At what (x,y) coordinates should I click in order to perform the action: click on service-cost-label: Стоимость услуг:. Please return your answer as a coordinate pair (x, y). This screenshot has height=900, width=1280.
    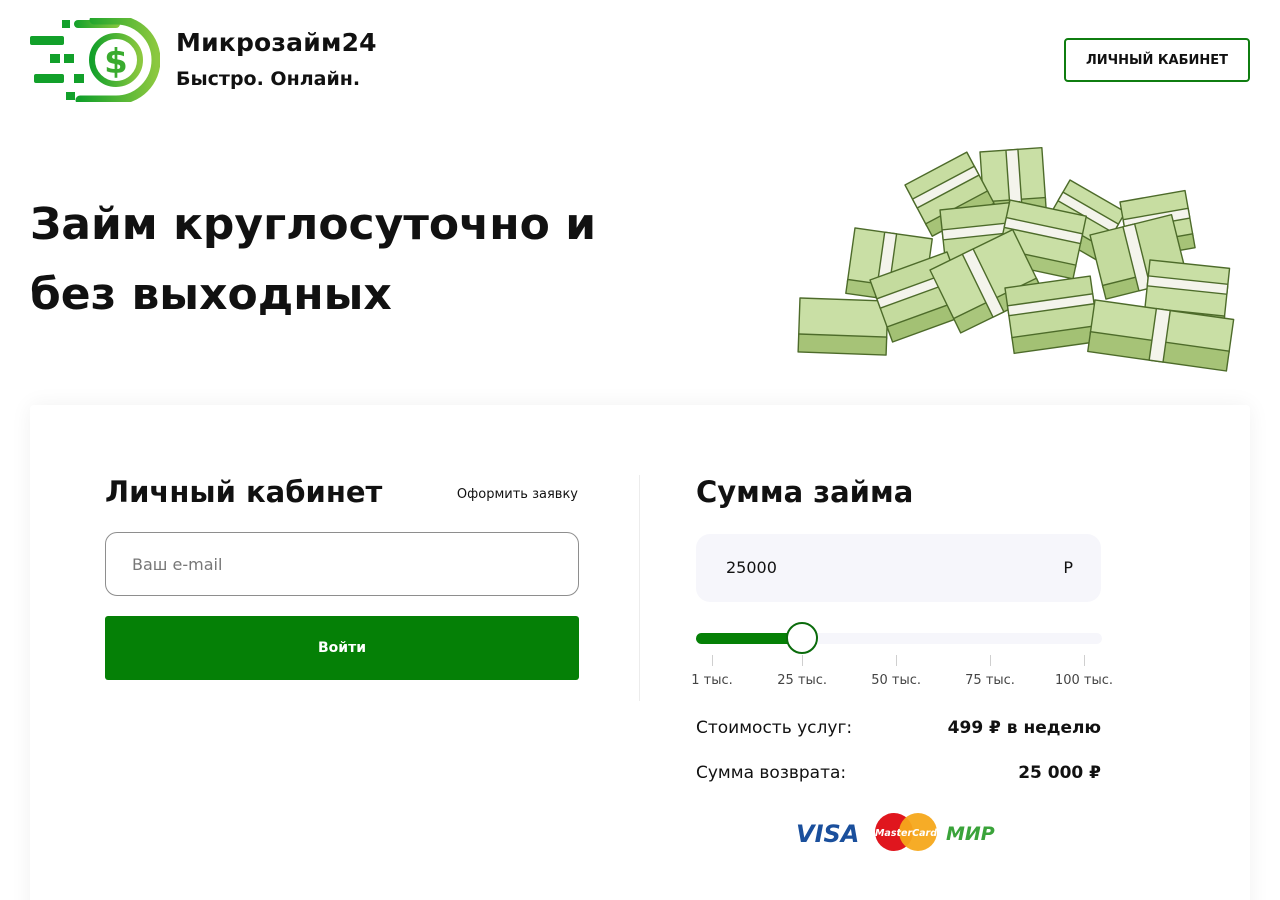
    Looking at the image, I should click on (774, 728).